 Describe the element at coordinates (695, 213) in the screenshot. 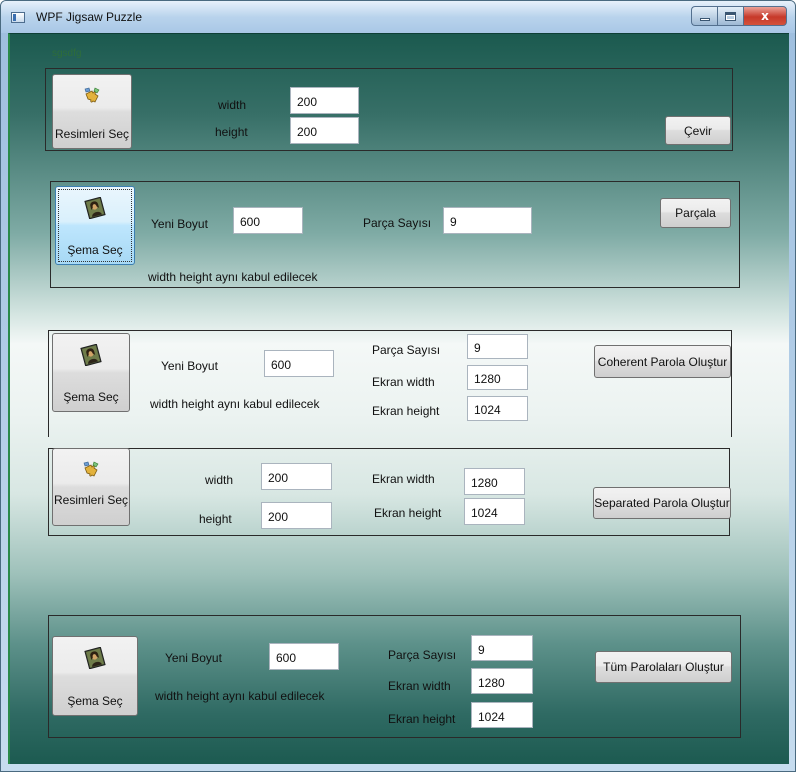

I see `split-button: Parçala` at that location.